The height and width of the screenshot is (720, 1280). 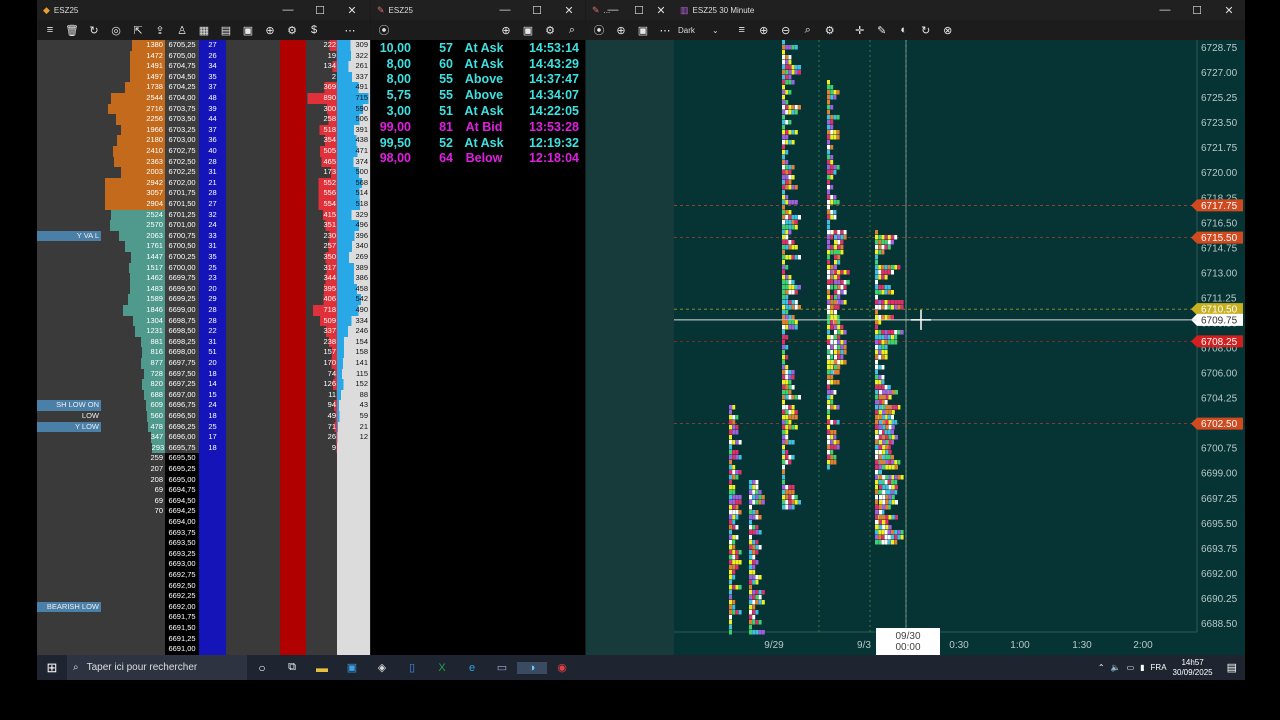 What do you see at coordinates (203, 151) in the screenshot?
I see `dom-row: 2410 6702,75 40 505 471` at bounding box center [203, 151].